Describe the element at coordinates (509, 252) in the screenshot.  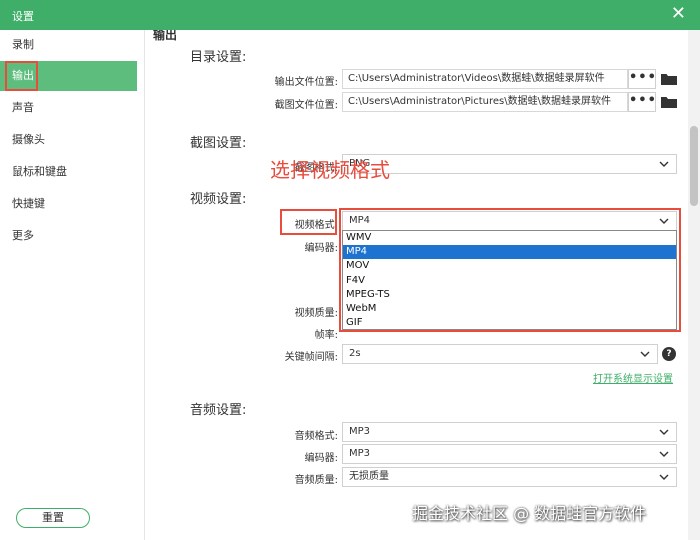
I see `format-option-mp4: MP4` at that location.